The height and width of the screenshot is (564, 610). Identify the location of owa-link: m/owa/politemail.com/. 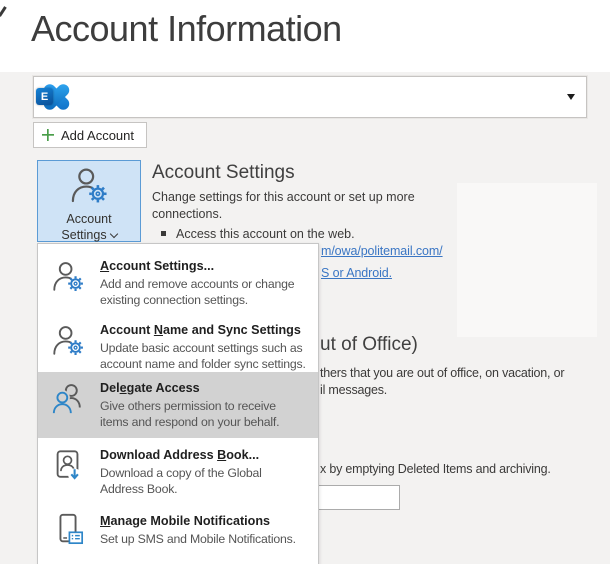
(382, 251).